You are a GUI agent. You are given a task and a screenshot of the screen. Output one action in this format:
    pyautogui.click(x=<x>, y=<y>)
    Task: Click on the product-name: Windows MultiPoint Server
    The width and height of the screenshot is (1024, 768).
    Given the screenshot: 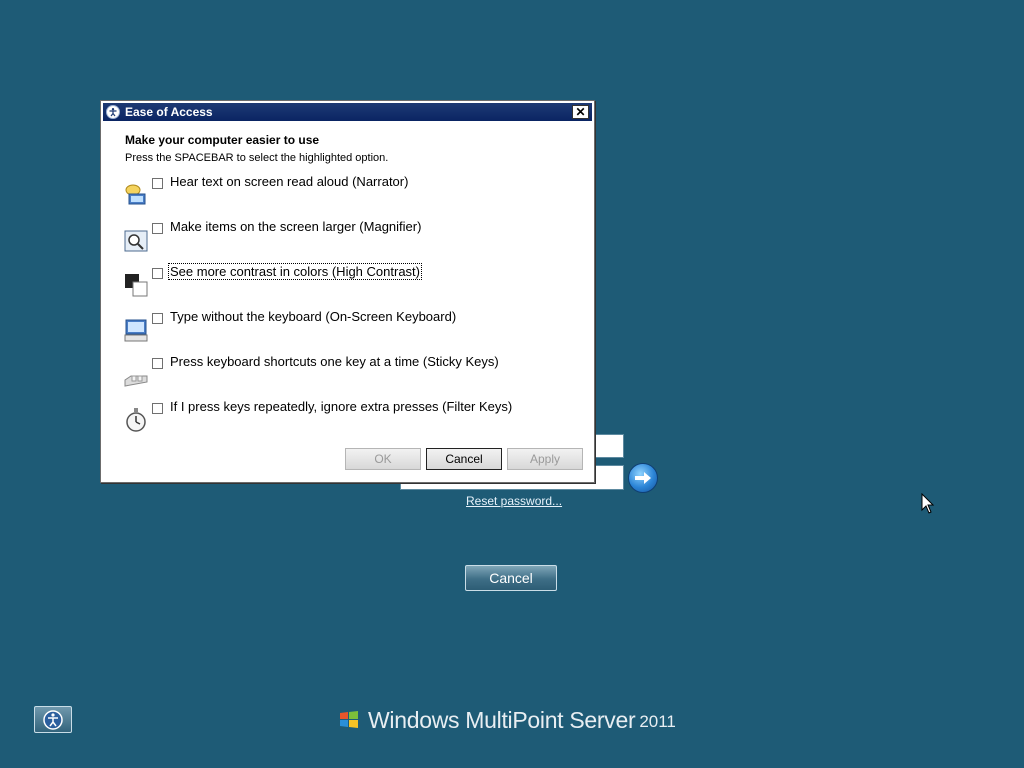 What is the action you would take?
    pyautogui.click(x=502, y=719)
    